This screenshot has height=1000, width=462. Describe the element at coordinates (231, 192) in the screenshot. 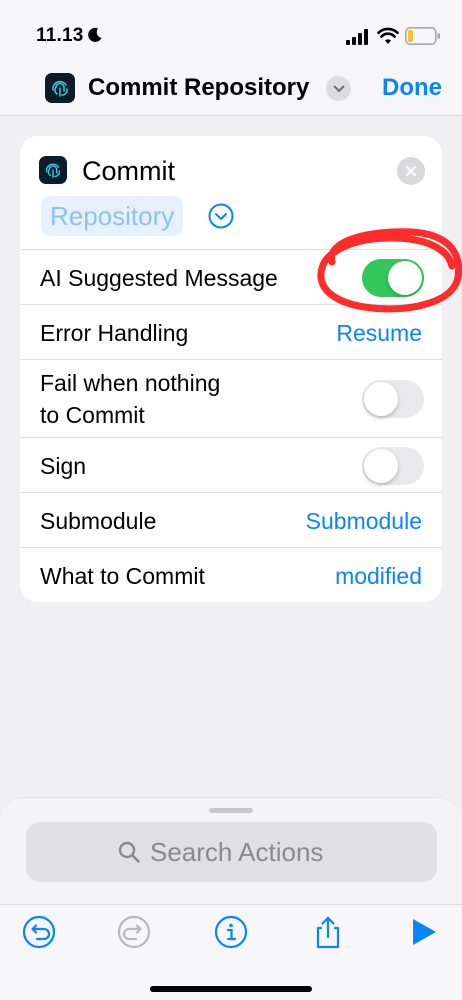

I see `action-header: Commit Repository` at that location.